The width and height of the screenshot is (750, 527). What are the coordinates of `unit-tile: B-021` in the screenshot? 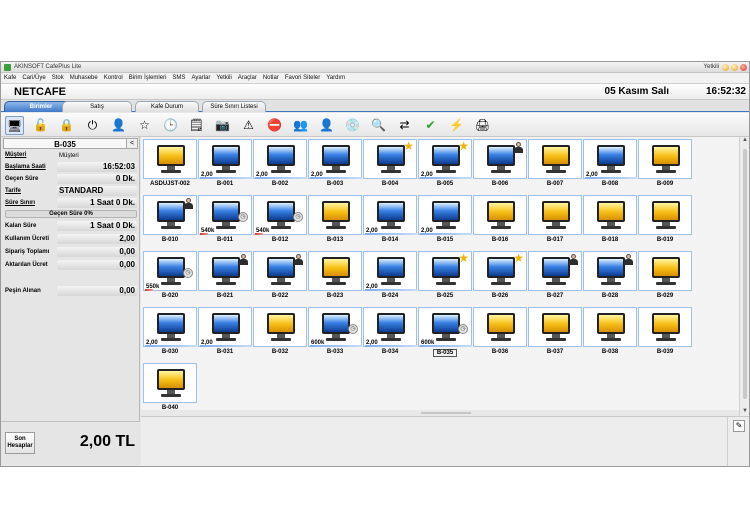 It's located at (225, 277).